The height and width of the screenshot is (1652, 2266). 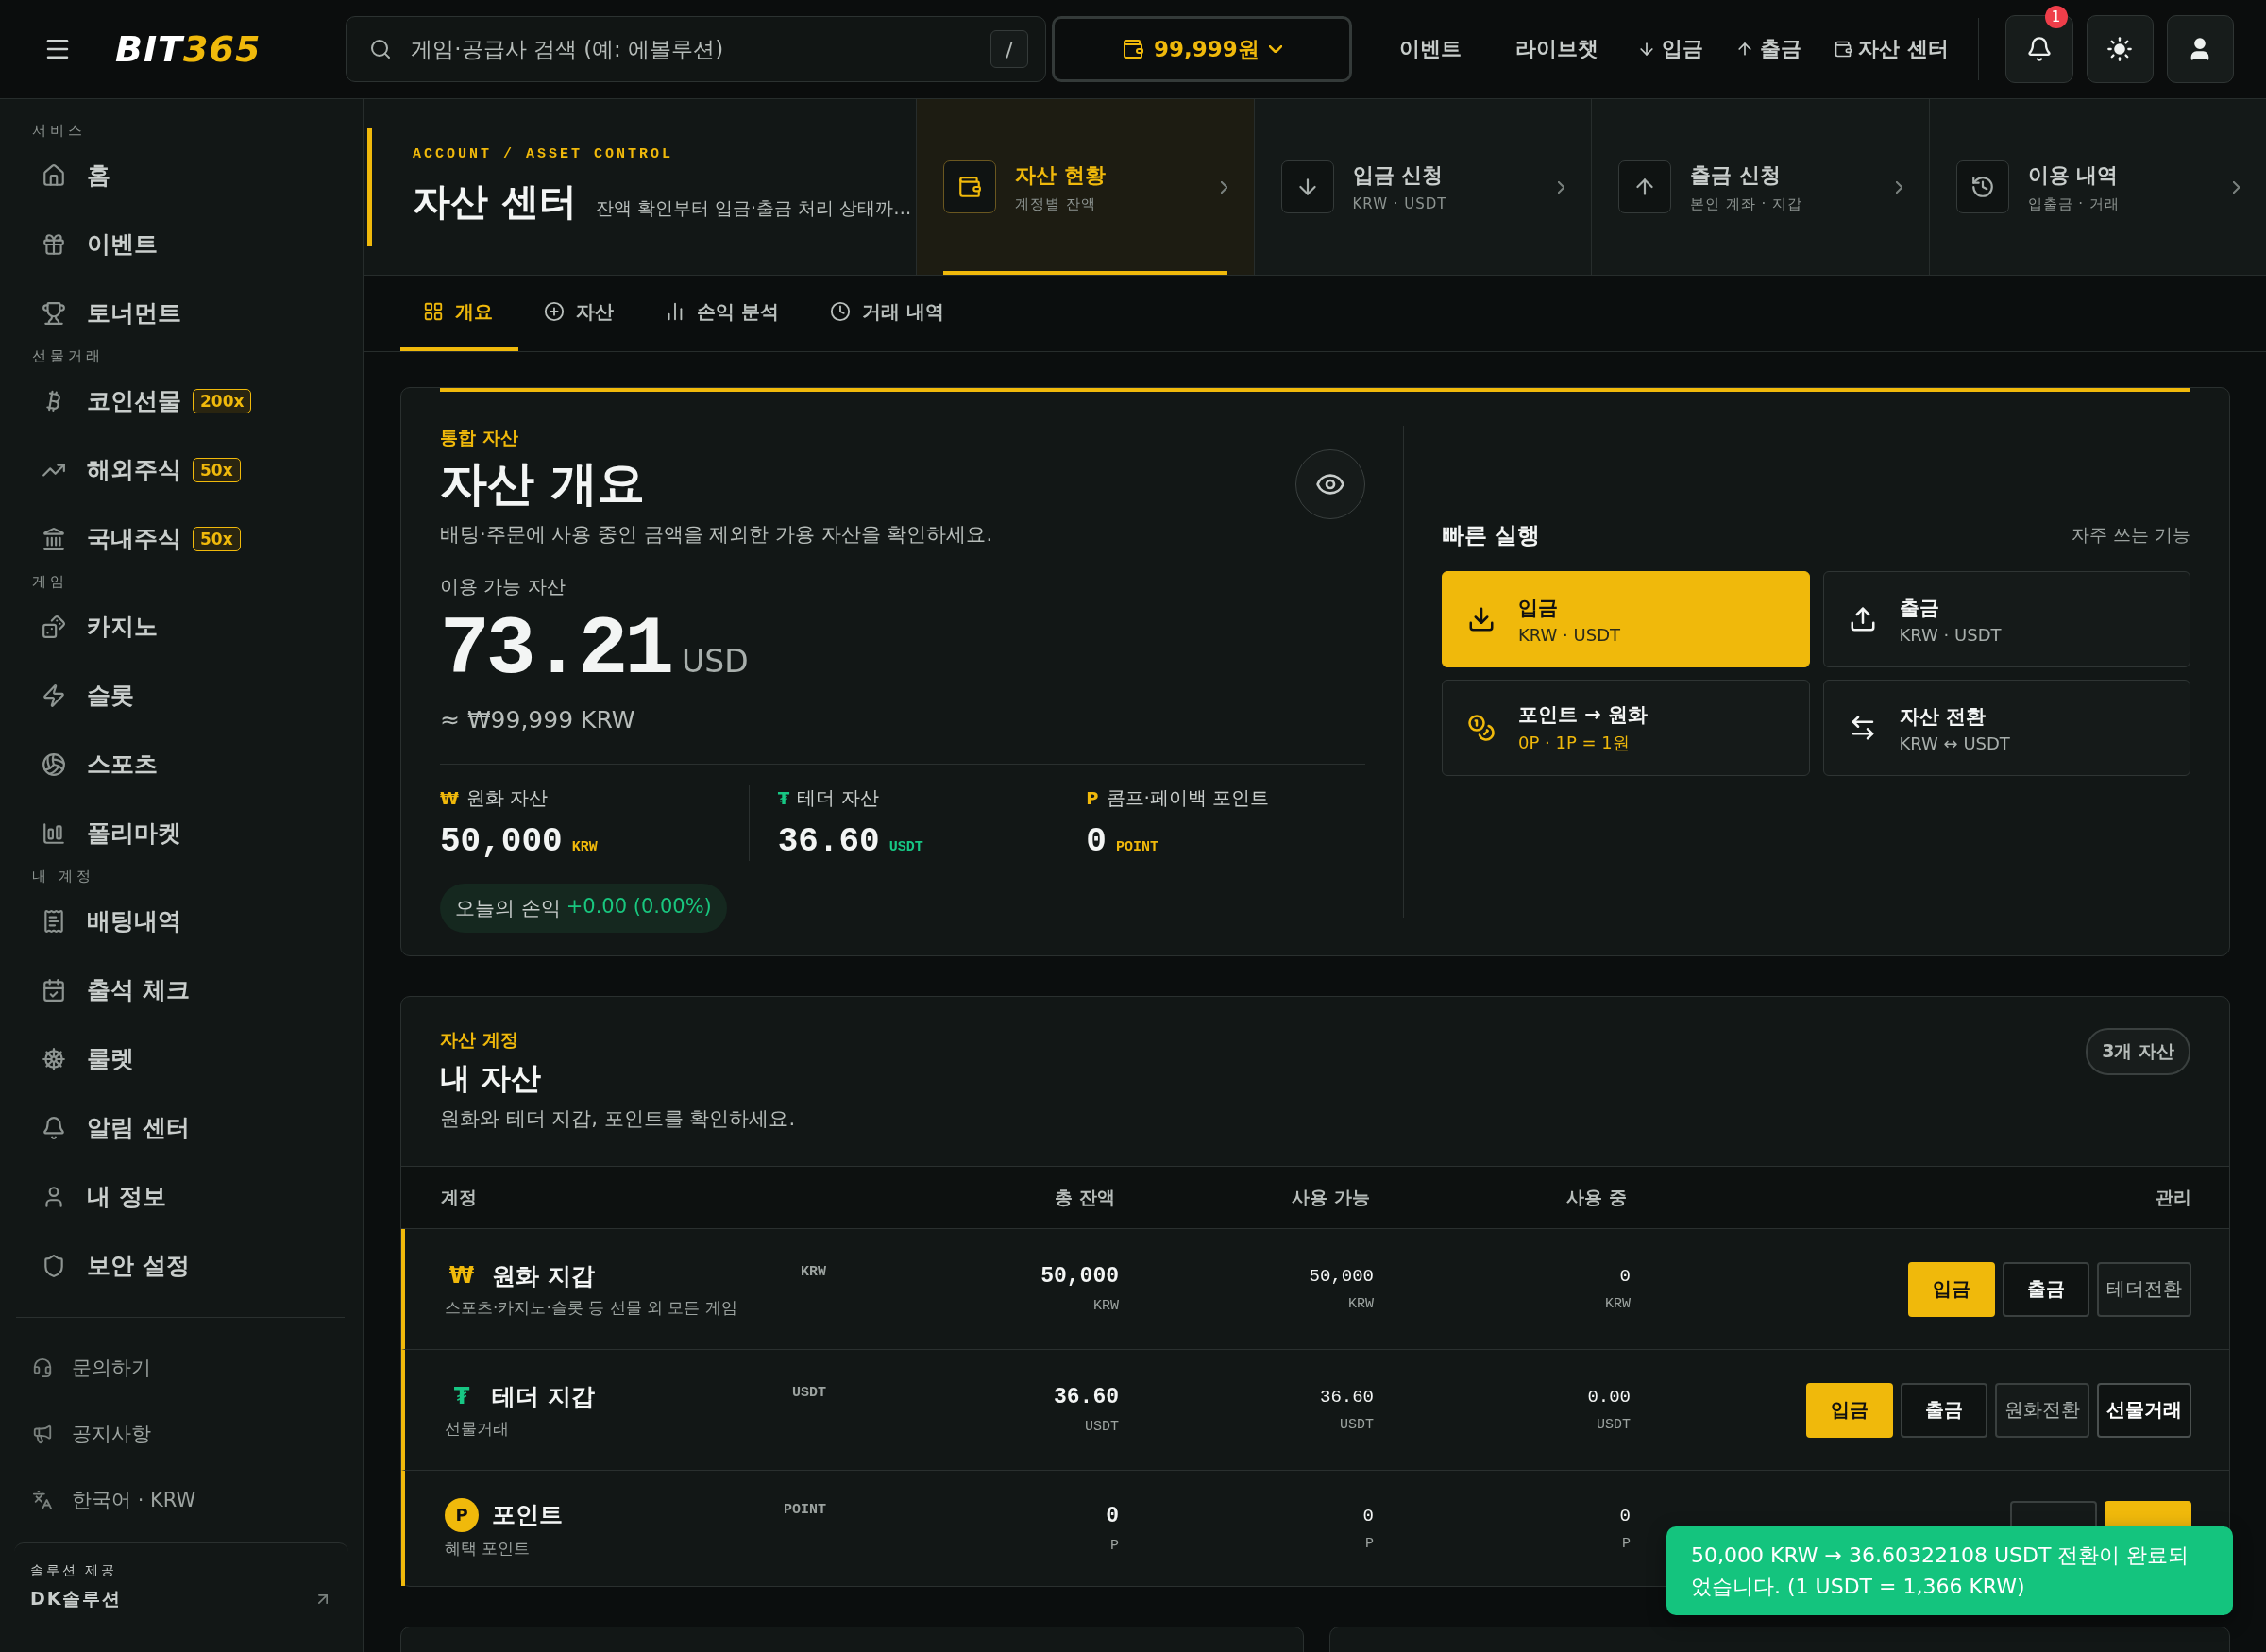 What do you see at coordinates (1596, 1197) in the screenshot?
I see `column-header: 사용 중` at bounding box center [1596, 1197].